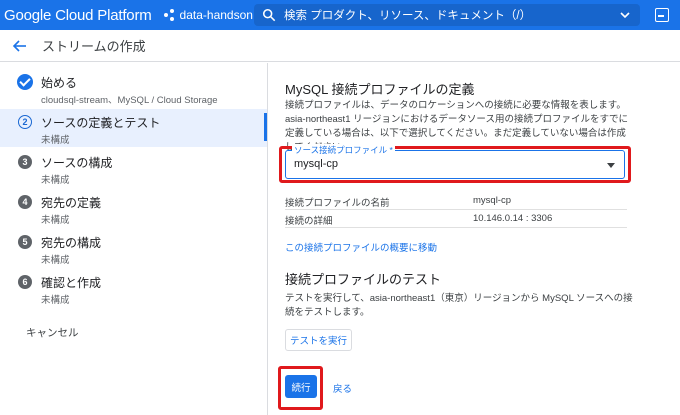 The height and width of the screenshot is (415, 680). Describe the element at coordinates (25, 202) in the screenshot. I see `step-number: 4` at that location.